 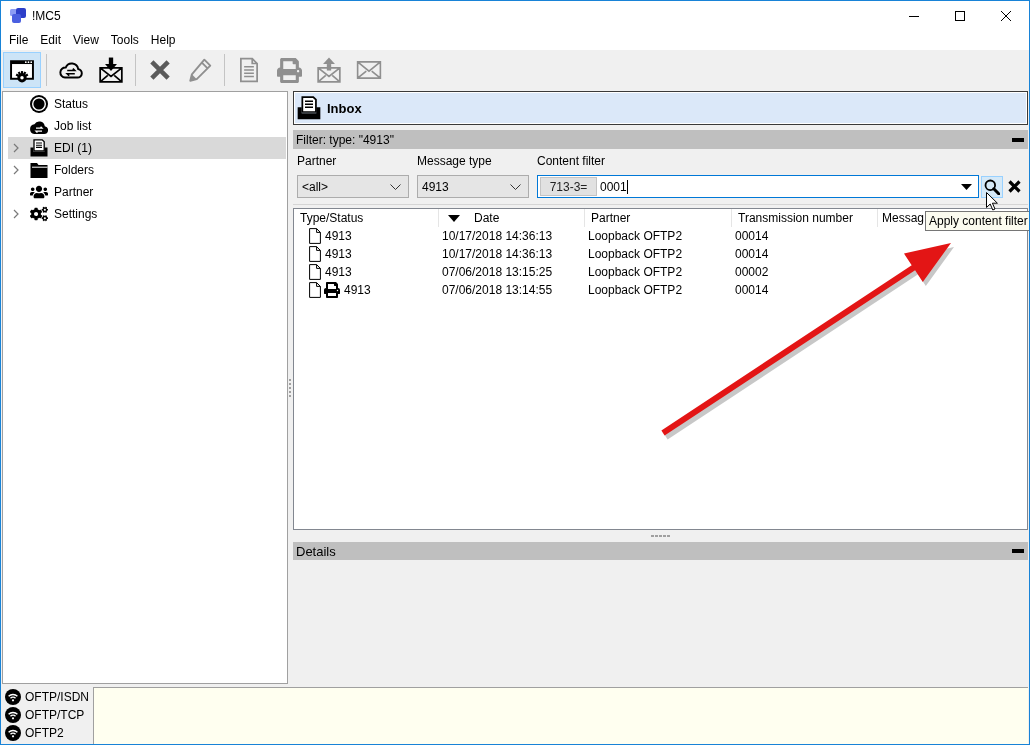 I want to click on column-header: Date, so click(x=512, y=218).